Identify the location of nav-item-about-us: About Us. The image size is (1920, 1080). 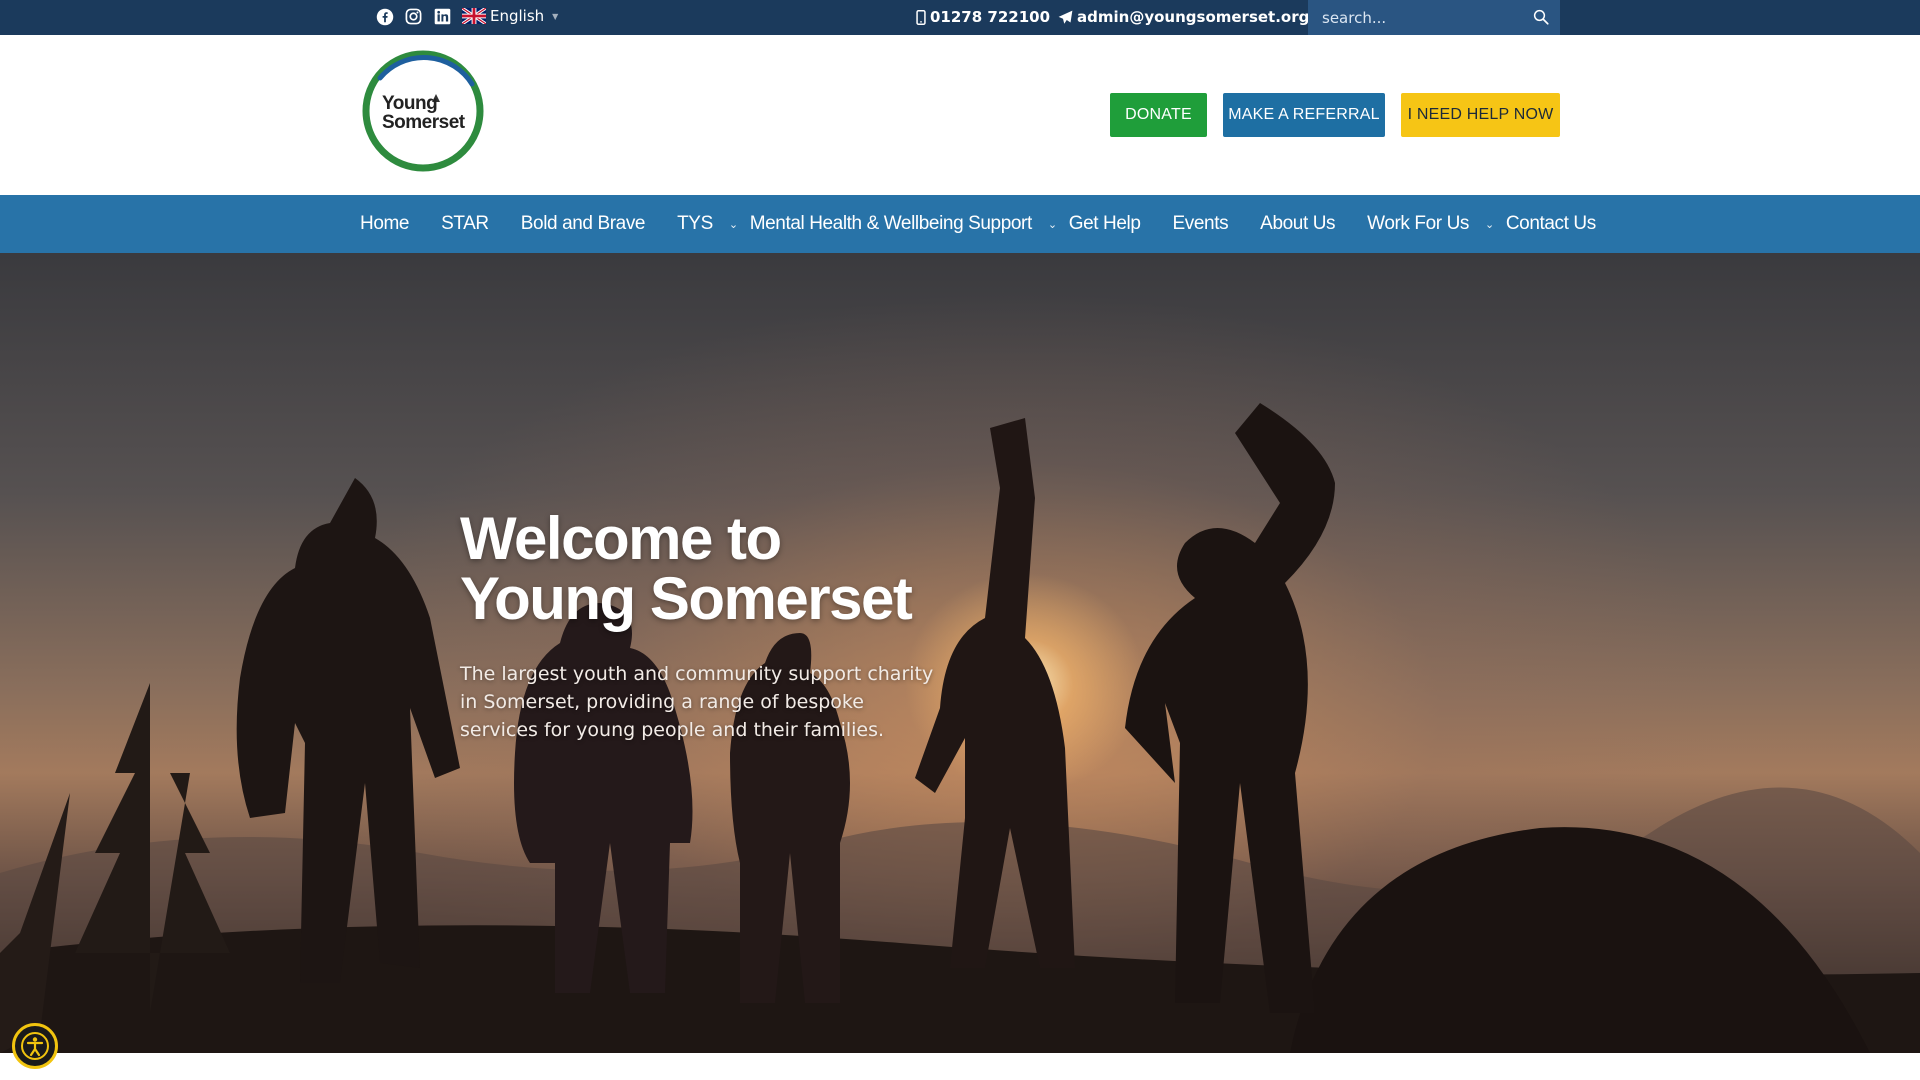
(1297, 224).